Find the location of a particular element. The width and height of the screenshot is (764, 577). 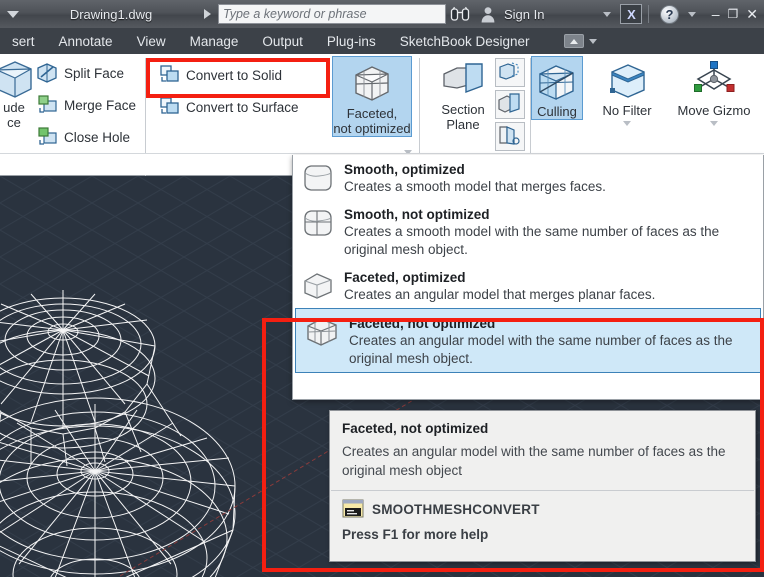

culling-cube-icon is located at coordinates (556, 82).